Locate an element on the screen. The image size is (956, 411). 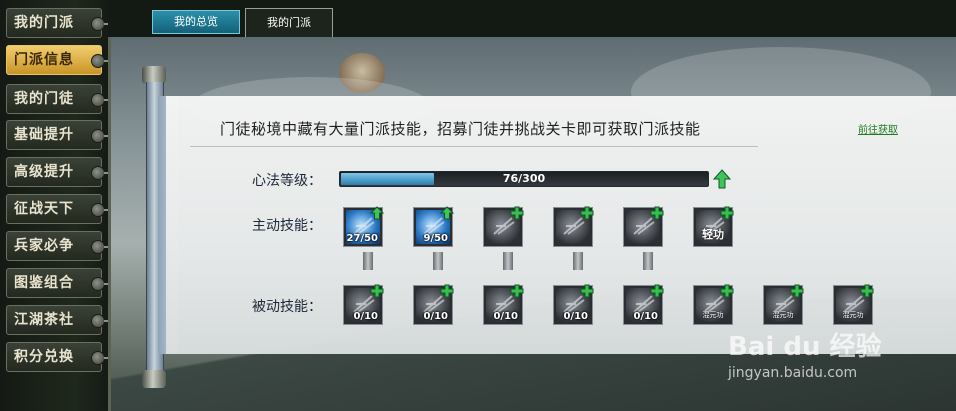
skill-name: 轻功 is located at coordinates (713, 234).